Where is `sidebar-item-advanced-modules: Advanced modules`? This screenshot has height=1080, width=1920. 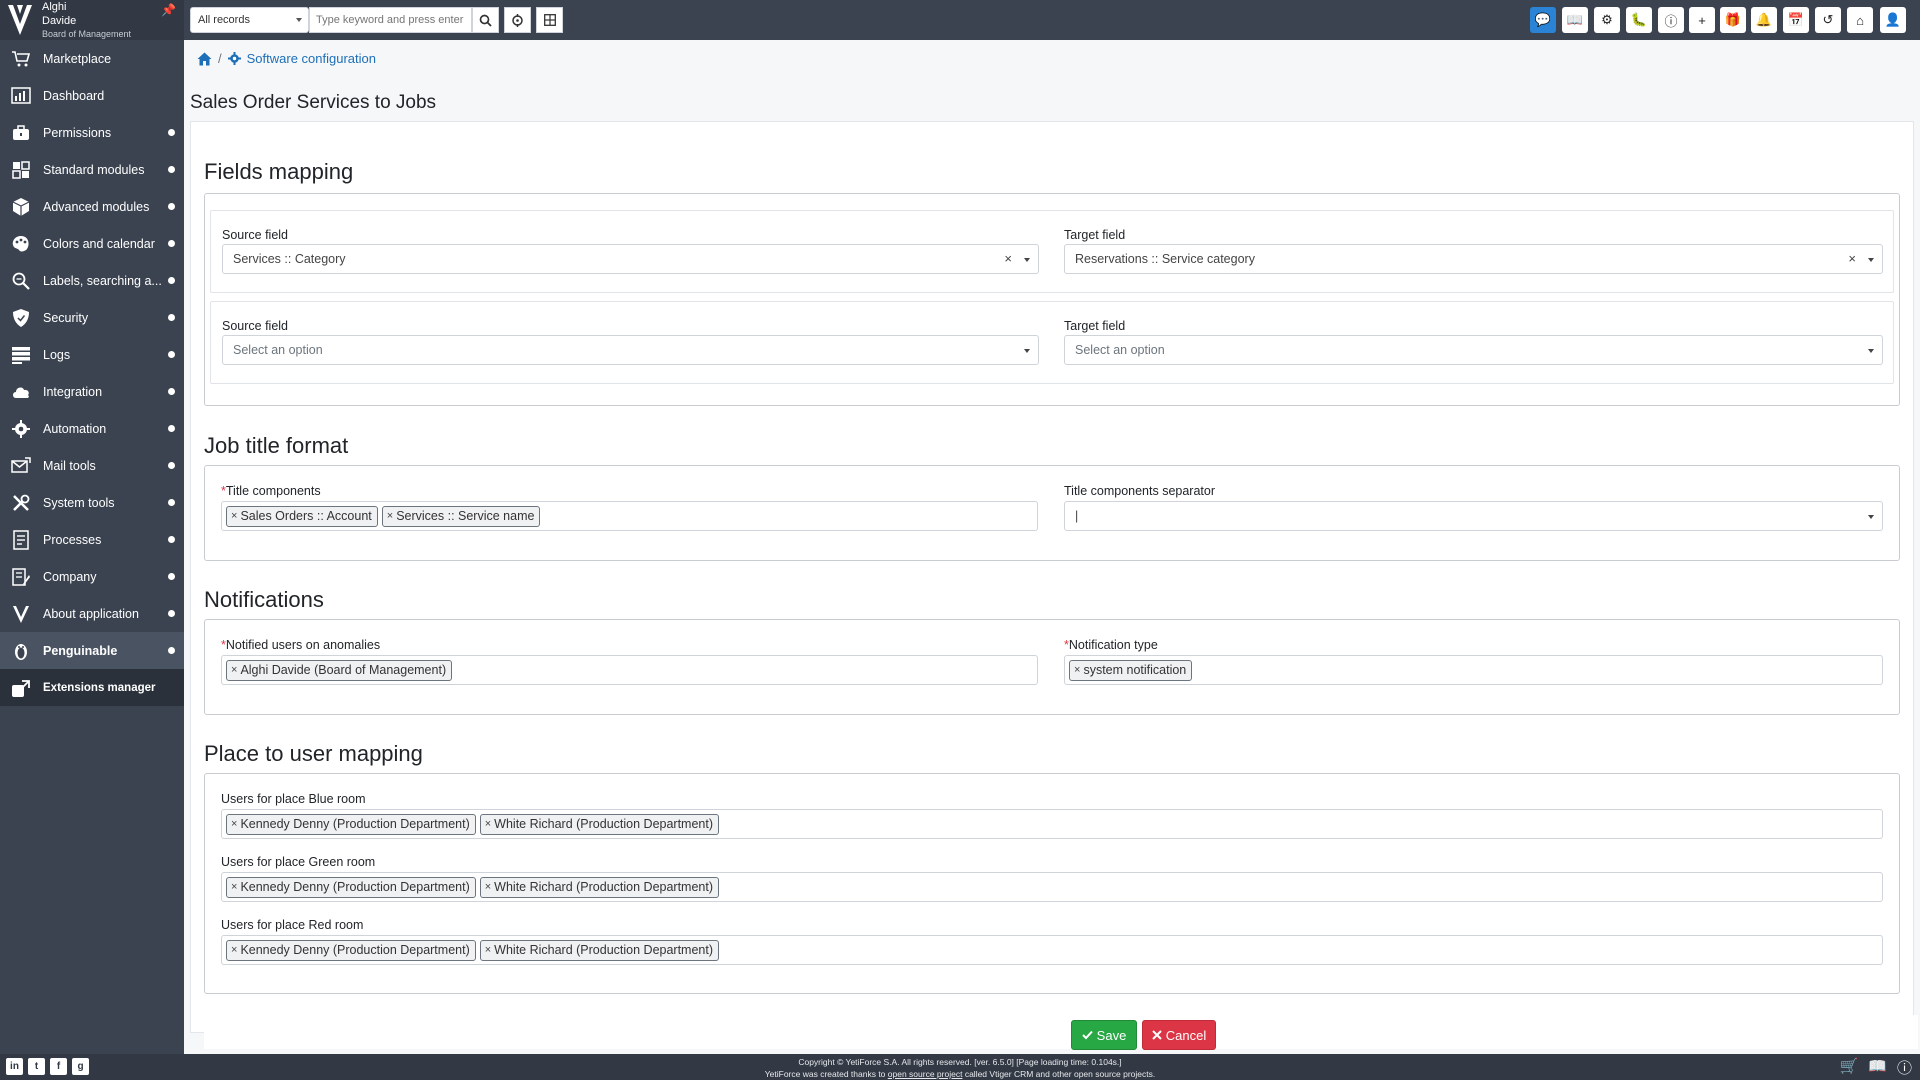
sidebar-item-advanced-modules: Advanced modules is located at coordinates (92, 206).